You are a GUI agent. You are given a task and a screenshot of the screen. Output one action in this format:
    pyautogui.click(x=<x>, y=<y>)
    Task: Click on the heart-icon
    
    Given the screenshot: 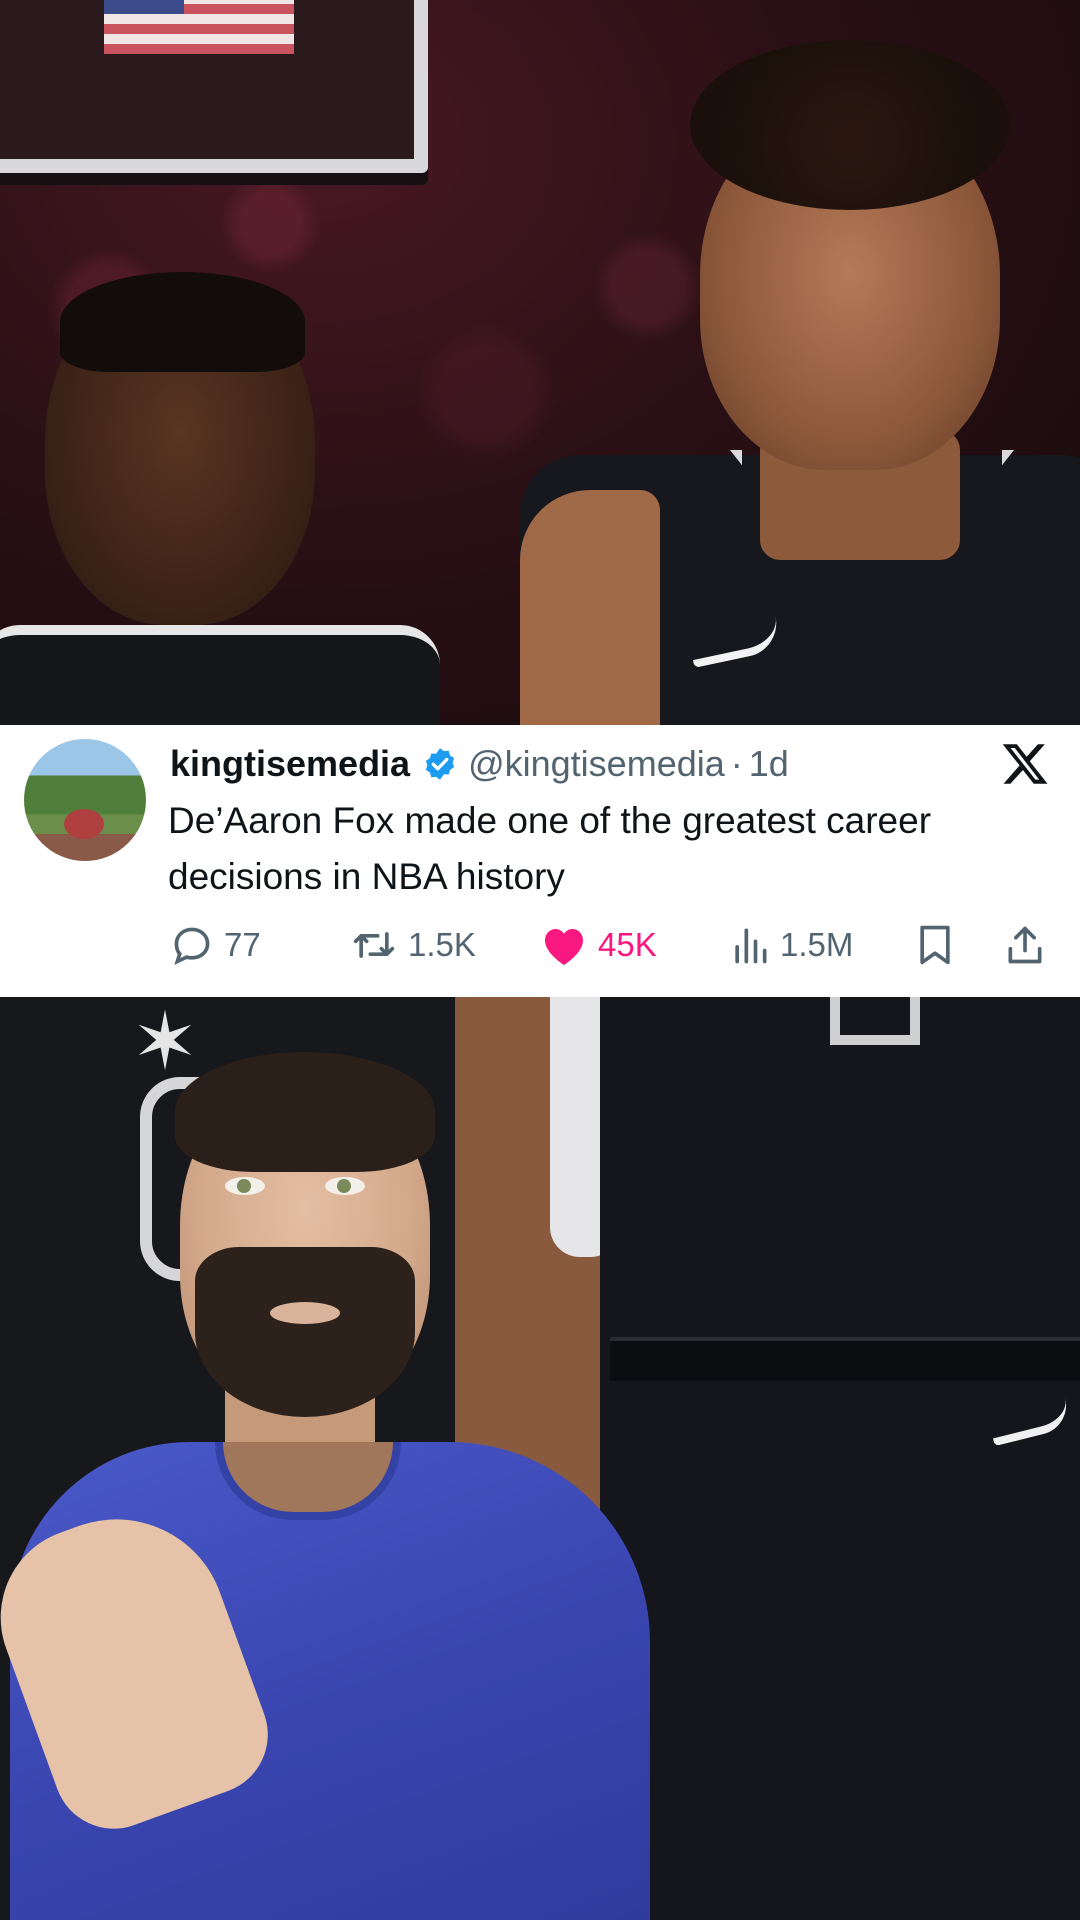 What is the action you would take?
    pyautogui.click(x=564, y=947)
    